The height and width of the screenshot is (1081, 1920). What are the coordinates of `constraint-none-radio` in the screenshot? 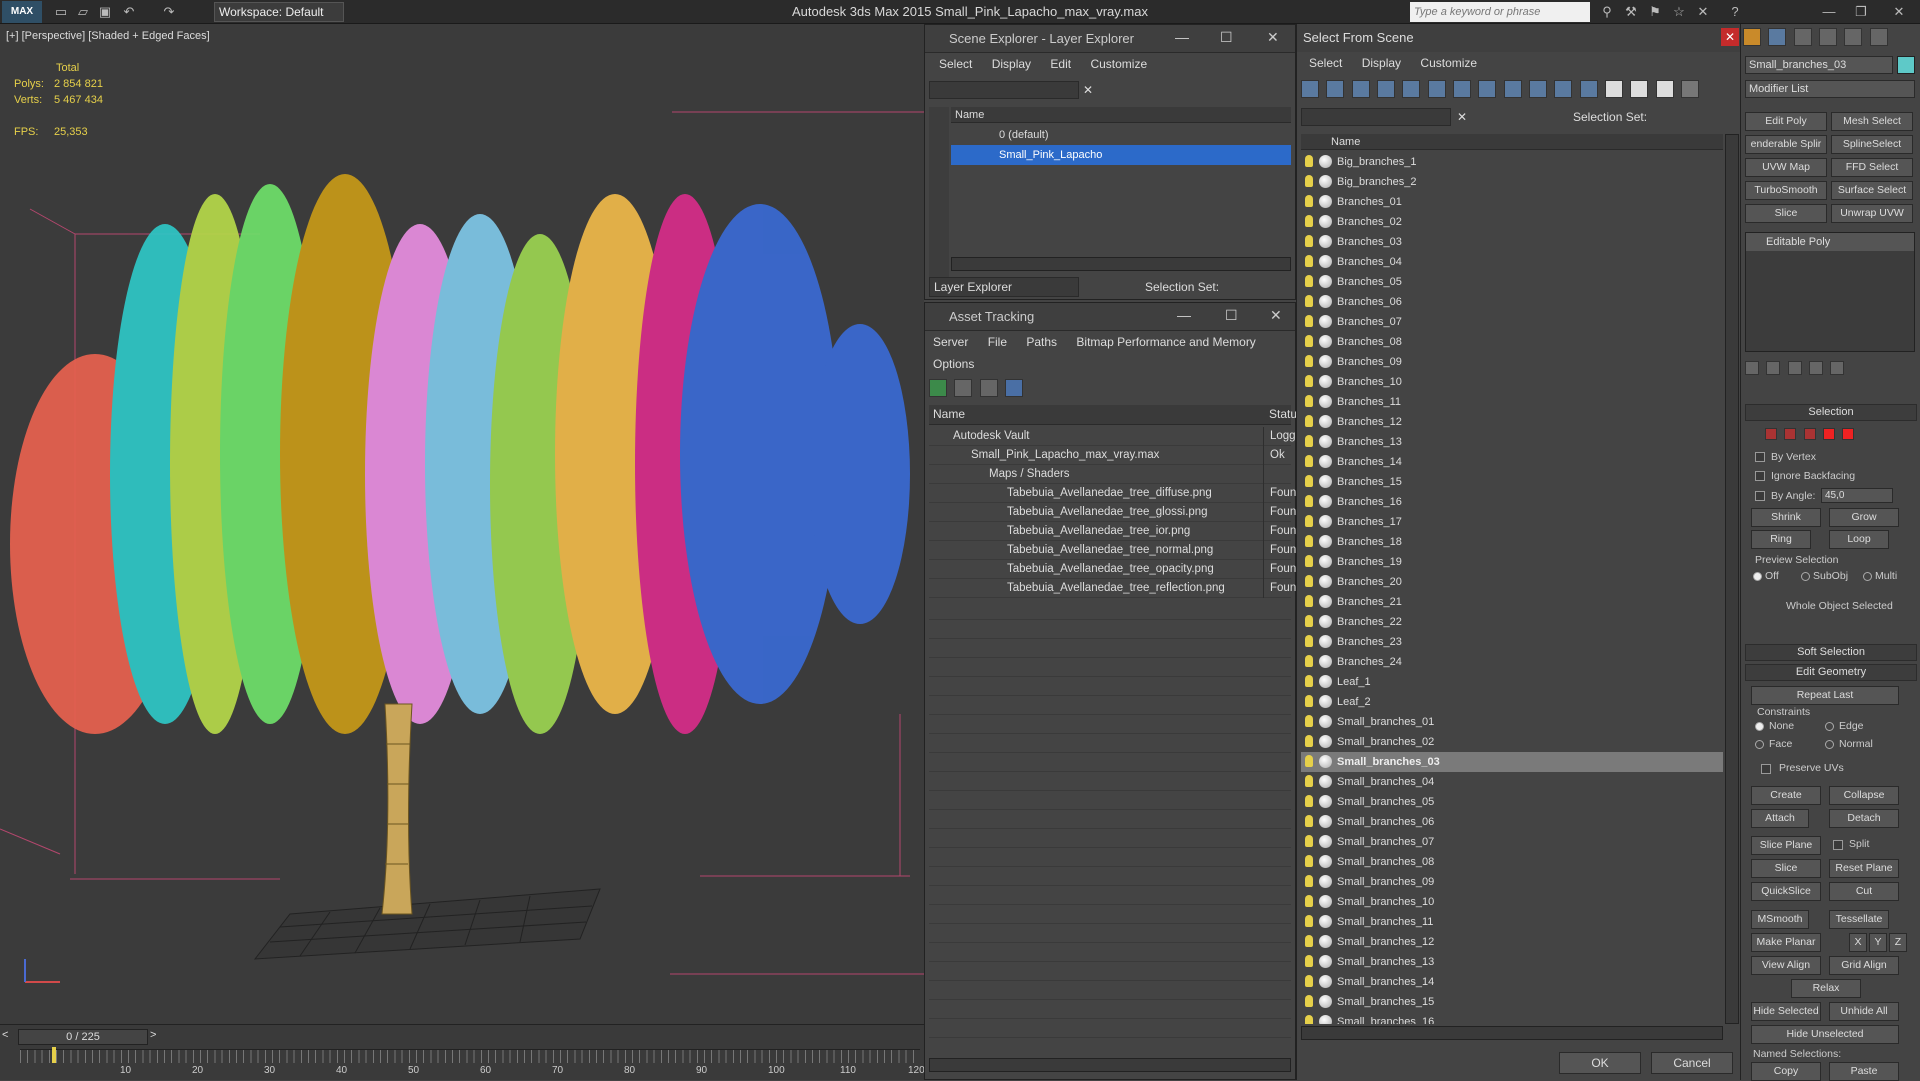 It's located at (1759, 726).